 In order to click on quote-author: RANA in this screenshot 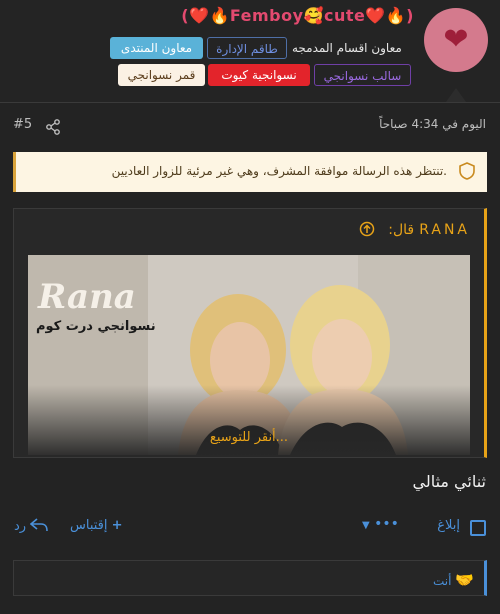, I will do `click(444, 230)`.